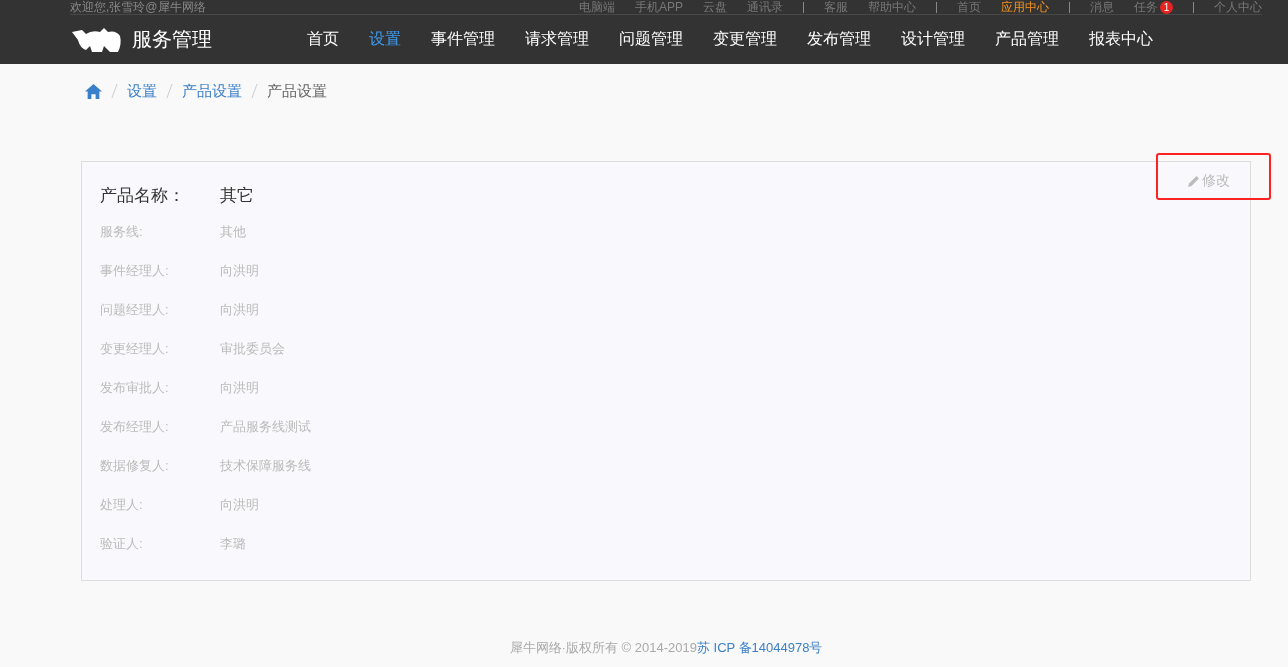 This screenshot has width=1288, height=667. What do you see at coordinates (933, 39) in the screenshot?
I see `nav-tab: 设计管理` at bounding box center [933, 39].